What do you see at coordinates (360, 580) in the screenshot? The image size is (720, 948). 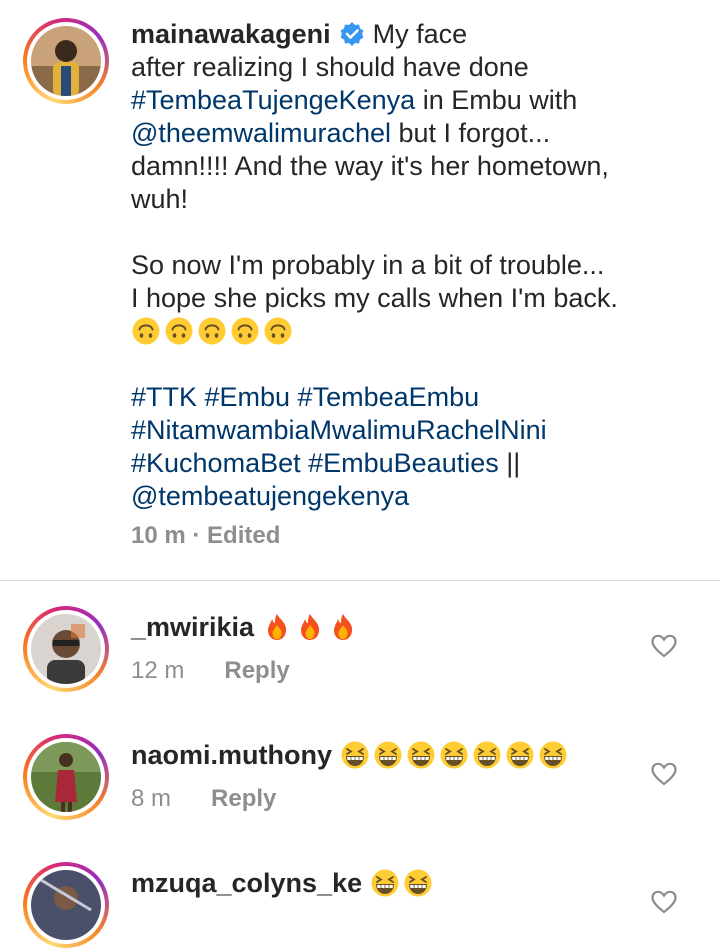 I see `divider` at bounding box center [360, 580].